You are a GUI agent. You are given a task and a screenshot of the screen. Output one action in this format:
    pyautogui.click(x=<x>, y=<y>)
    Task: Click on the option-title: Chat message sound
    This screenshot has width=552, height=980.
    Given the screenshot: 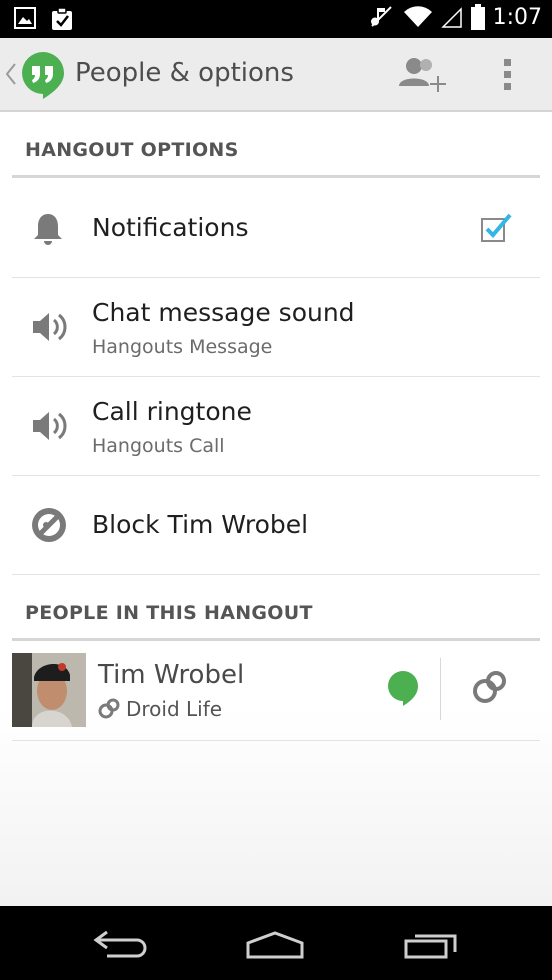 What is the action you would take?
    pyautogui.click(x=223, y=312)
    